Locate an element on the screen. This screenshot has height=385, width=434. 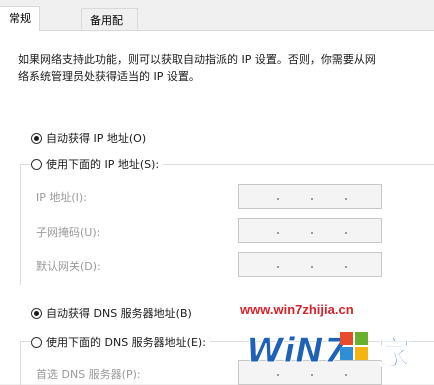
watermark-brand-latin: WiN7 is located at coordinates (297, 351).